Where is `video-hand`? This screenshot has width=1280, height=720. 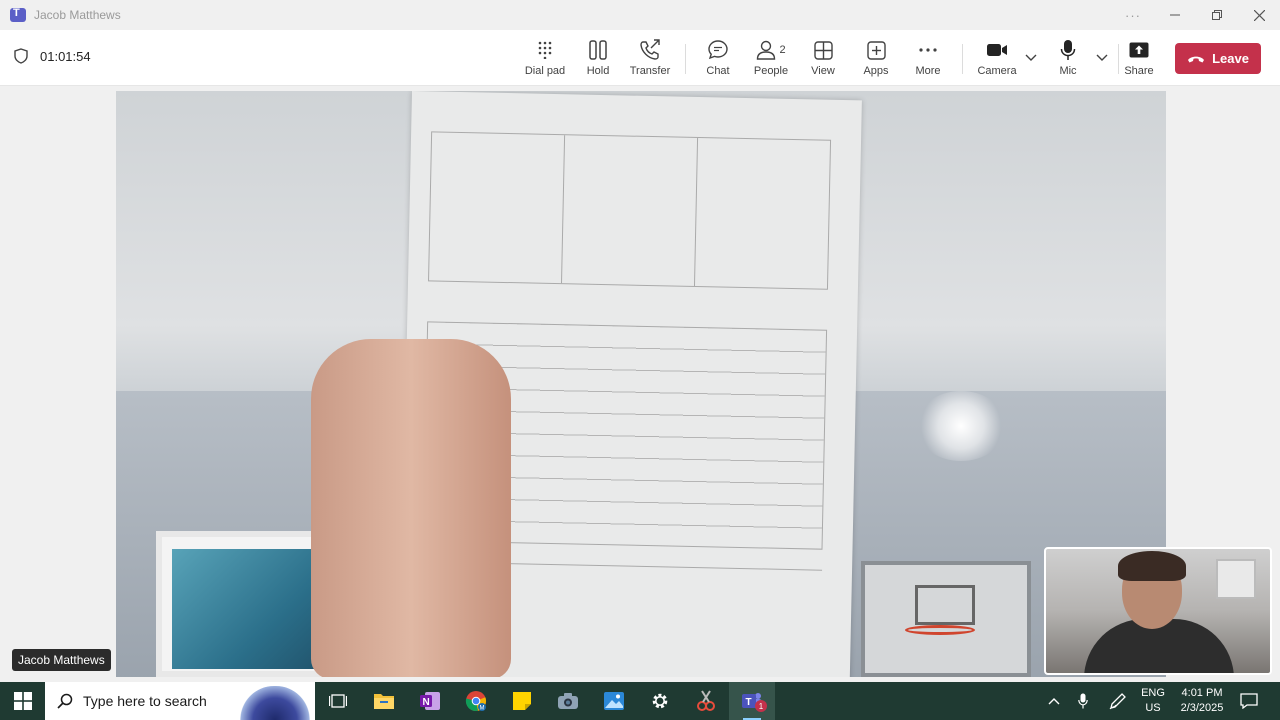 video-hand is located at coordinates (411, 508).